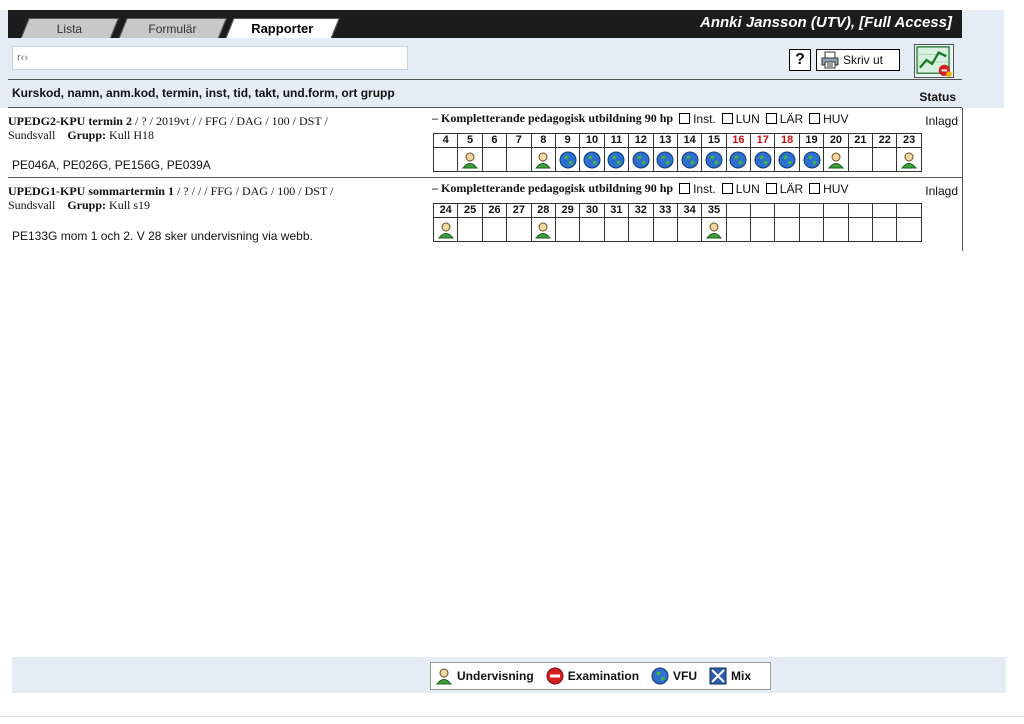 Image resolution: width=1024 pixels, height=724 pixels. I want to click on week-number: 11, so click(616, 140).